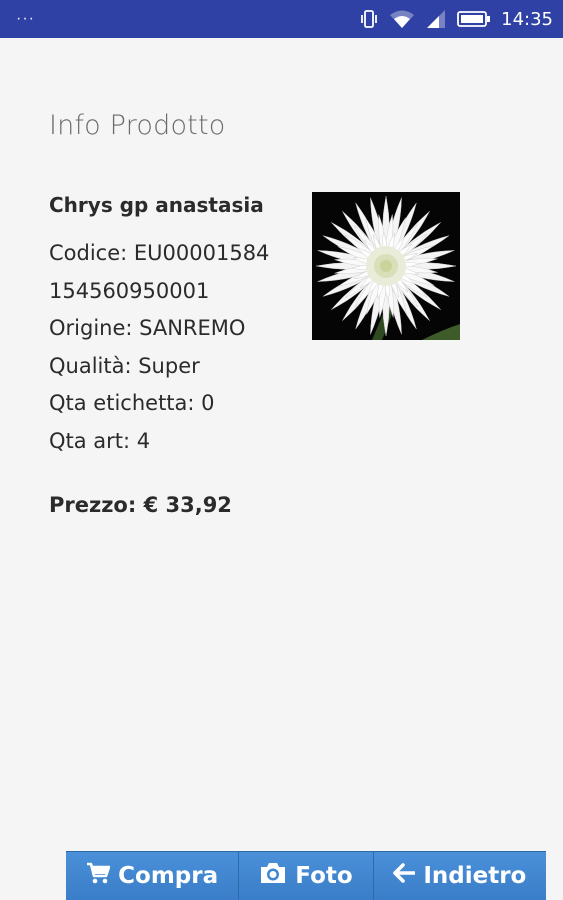 This screenshot has height=900, width=563. I want to click on indietro-button: Indietro, so click(460, 876).